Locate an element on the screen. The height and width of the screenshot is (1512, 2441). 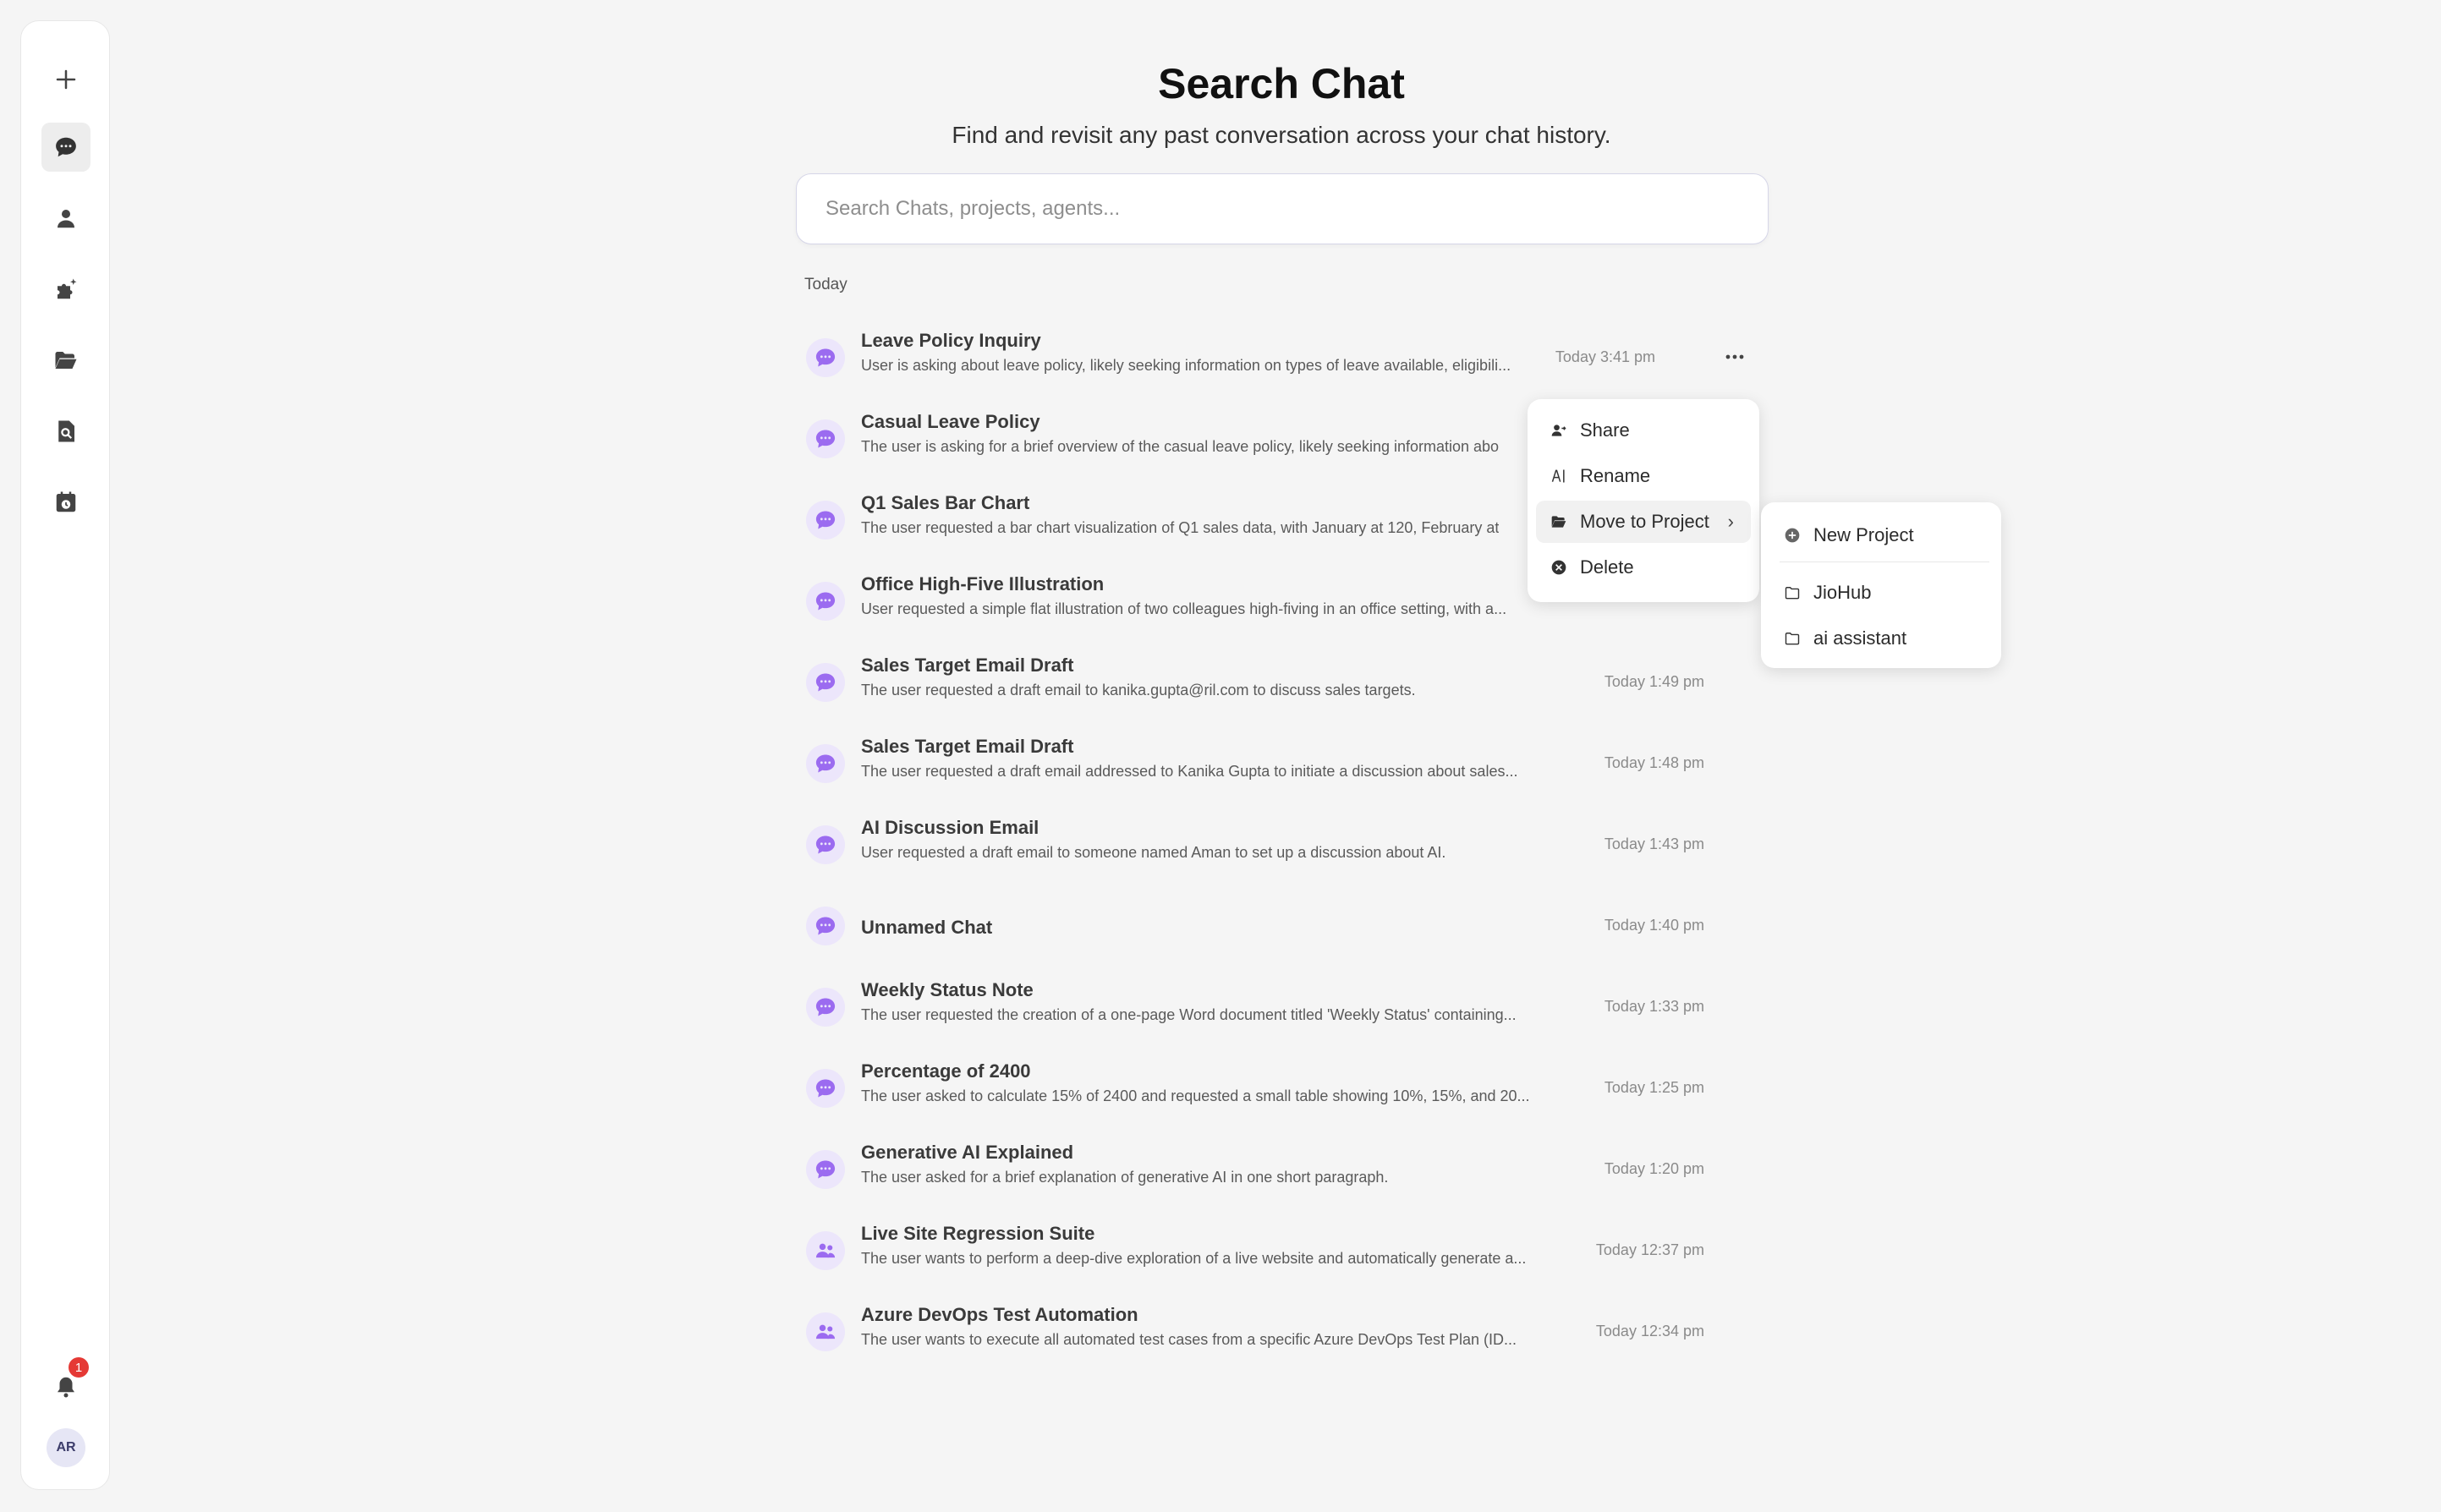
menu-item-label: Move to Project is located at coordinates (1644, 521).